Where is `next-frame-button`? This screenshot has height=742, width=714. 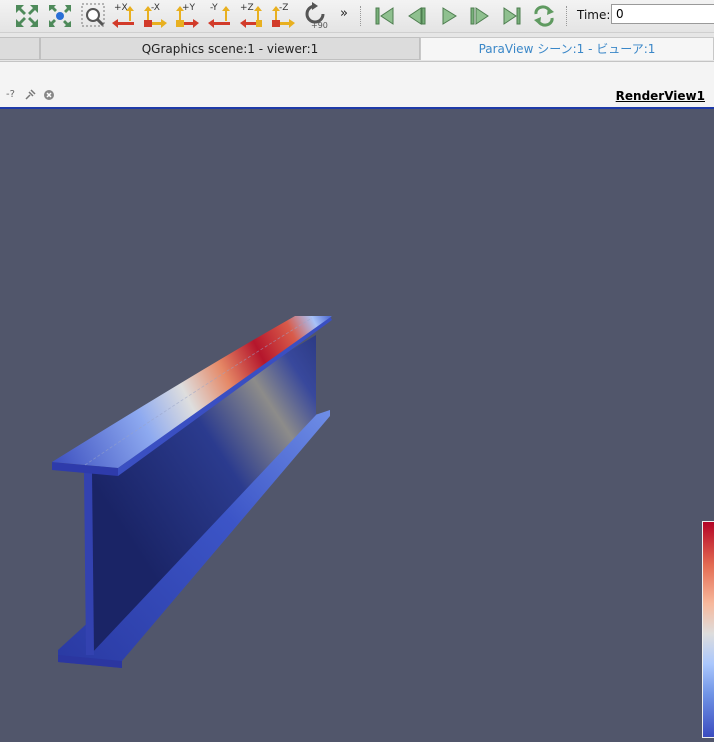 next-frame-button is located at coordinates (480, 16).